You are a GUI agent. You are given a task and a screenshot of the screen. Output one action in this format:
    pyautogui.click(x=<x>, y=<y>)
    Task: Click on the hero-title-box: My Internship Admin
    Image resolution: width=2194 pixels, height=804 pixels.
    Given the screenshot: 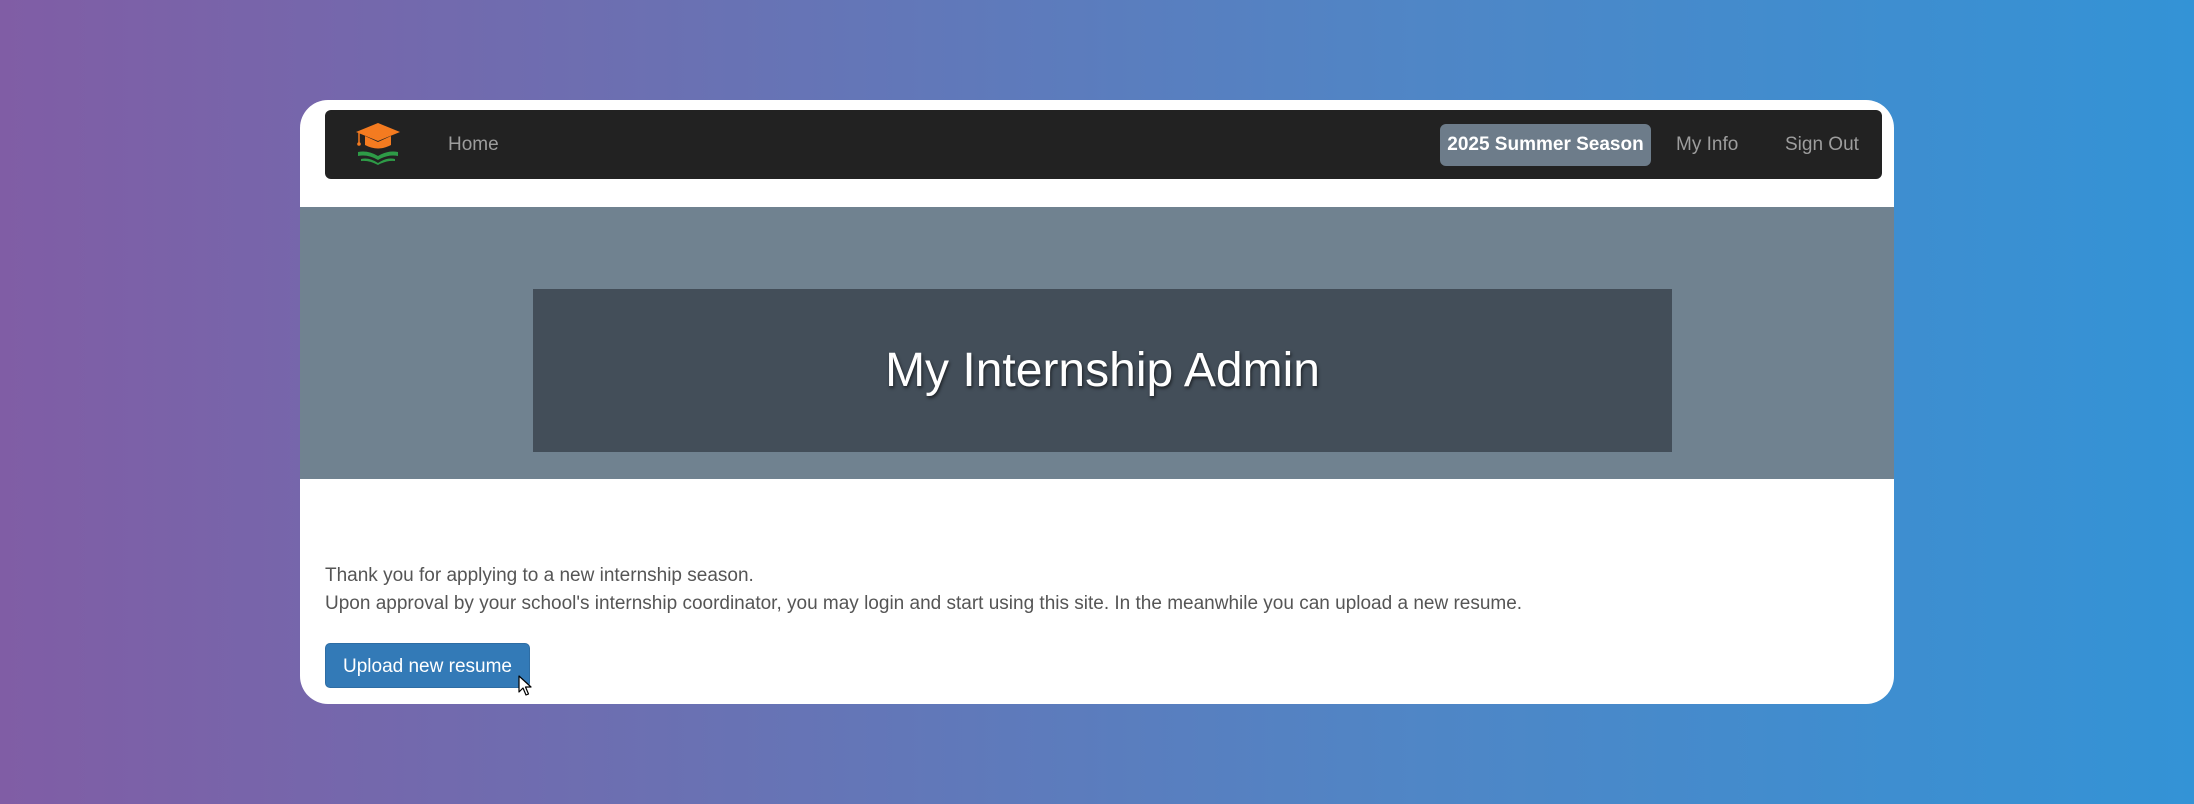 What is the action you would take?
    pyautogui.click(x=1102, y=370)
    